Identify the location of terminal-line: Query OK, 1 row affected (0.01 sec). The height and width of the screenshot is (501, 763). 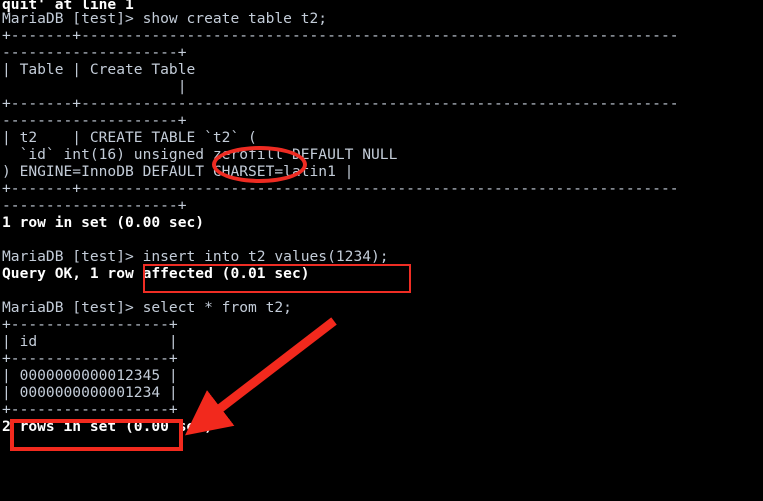
(156, 273).